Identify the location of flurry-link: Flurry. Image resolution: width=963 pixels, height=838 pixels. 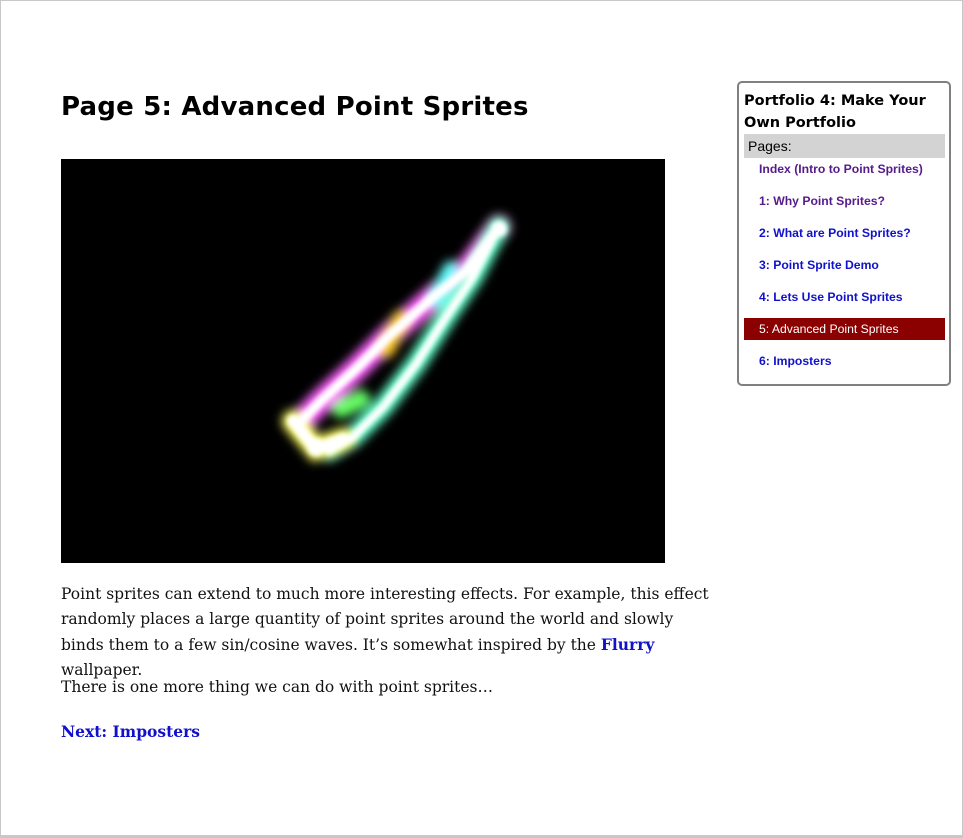
(628, 644).